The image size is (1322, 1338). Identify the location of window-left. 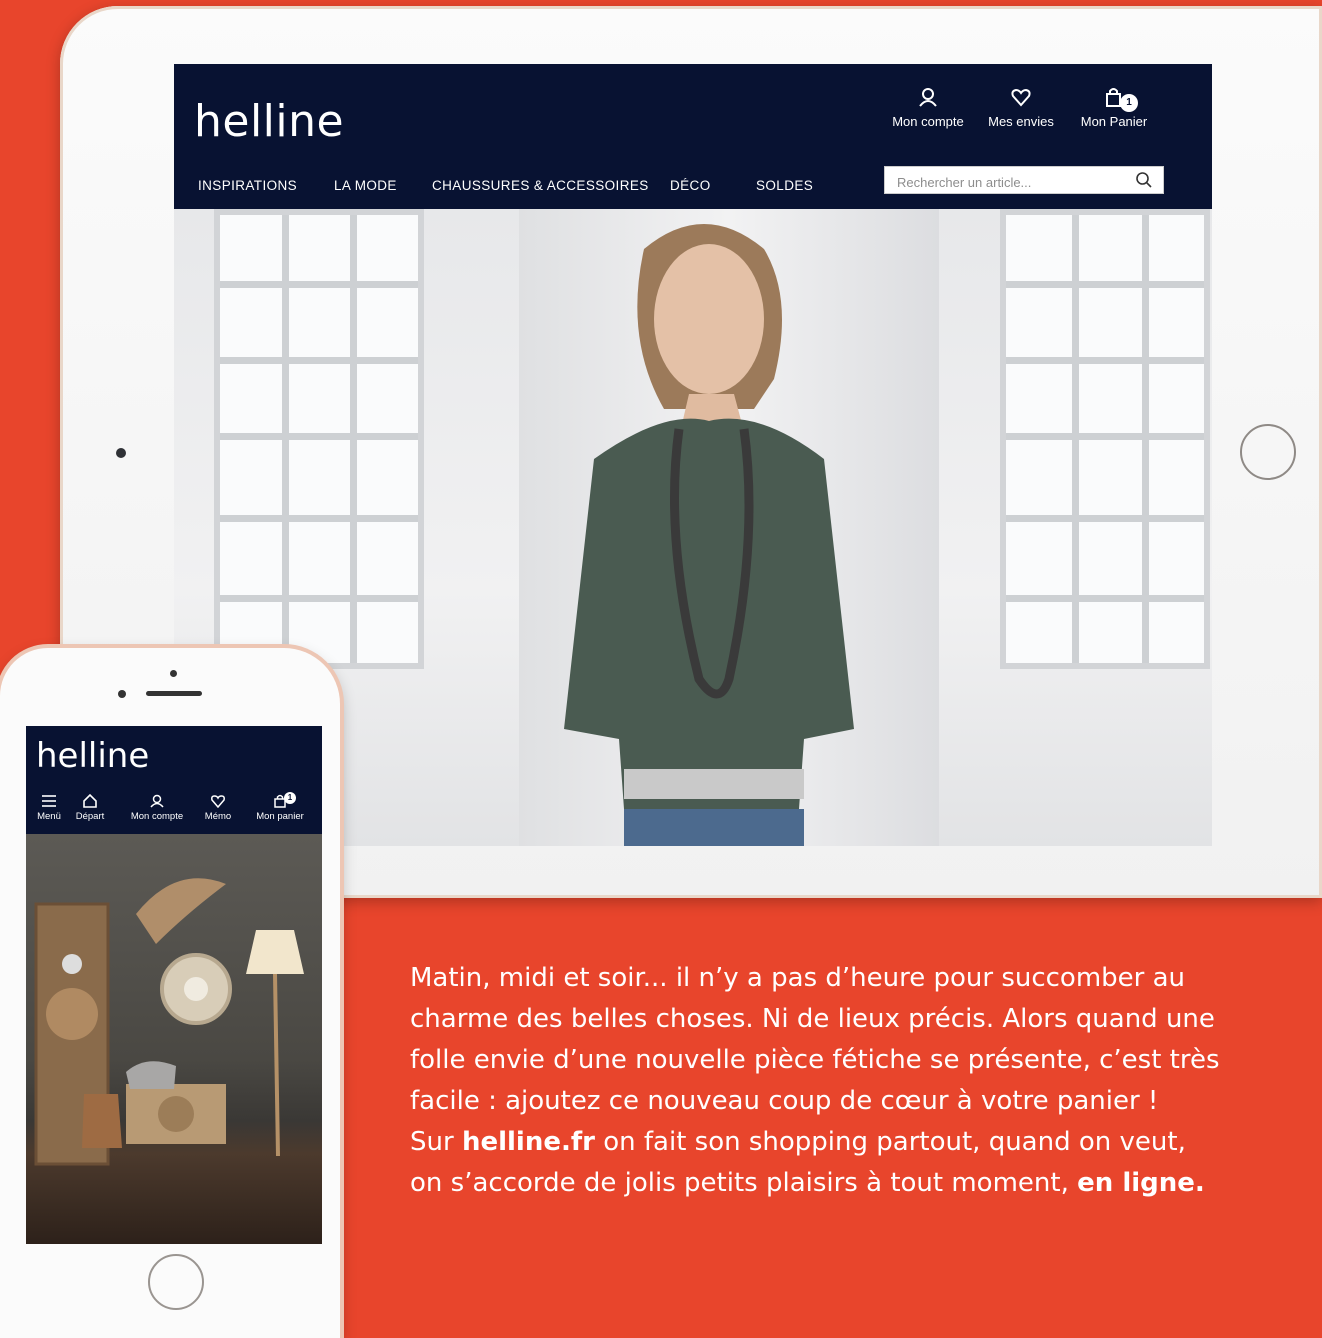
(319, 439).